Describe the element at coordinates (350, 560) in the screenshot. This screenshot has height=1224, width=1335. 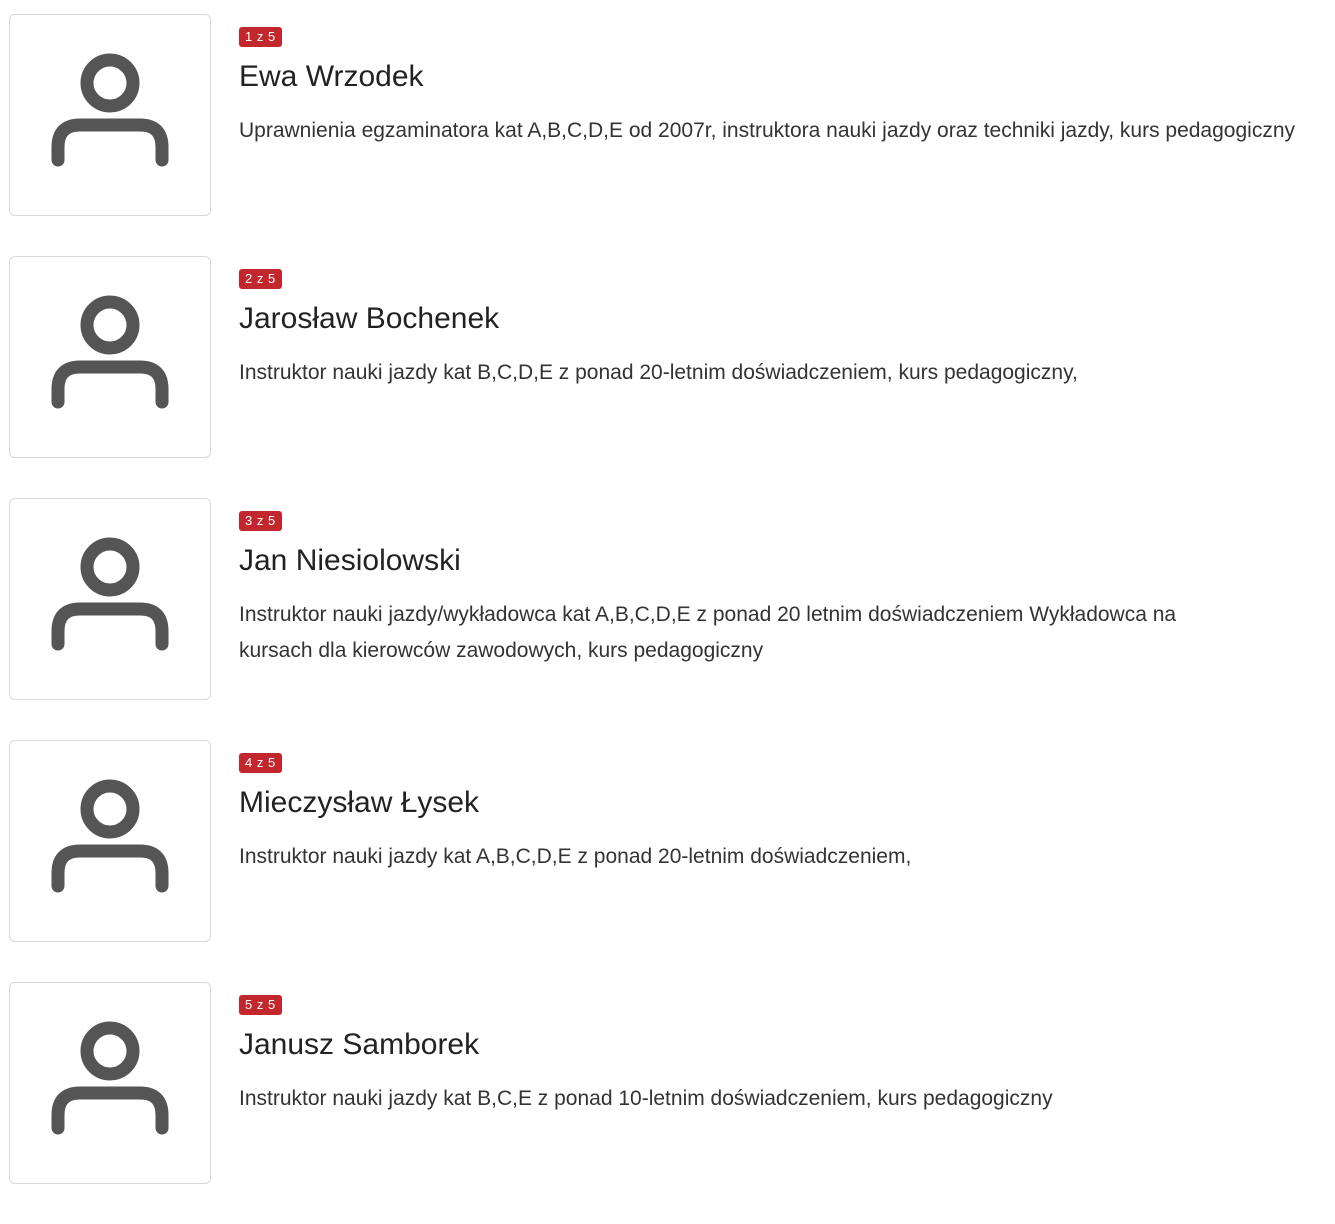
I see `instructor-name: Jan Niesiolowski` at that location.